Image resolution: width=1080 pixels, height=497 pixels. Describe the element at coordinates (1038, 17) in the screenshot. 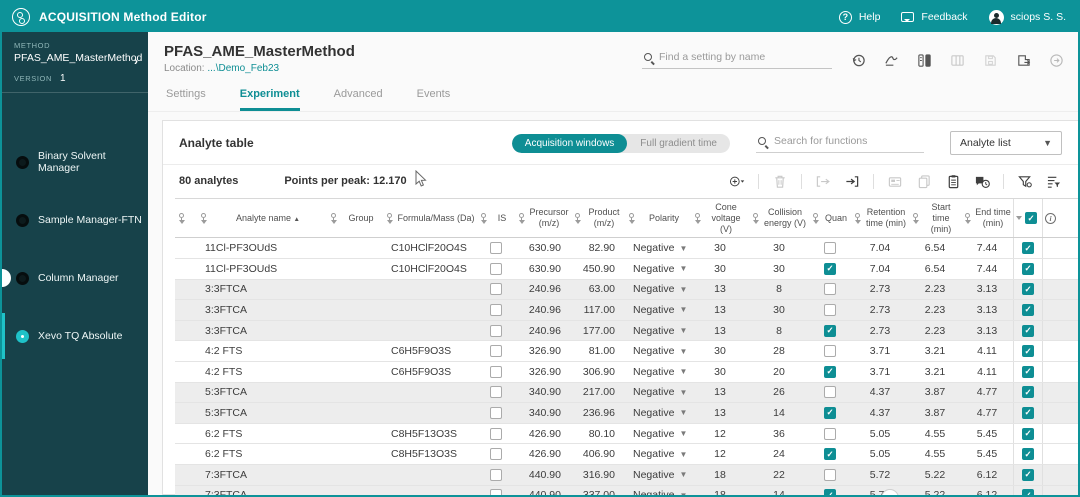

I see `user-name: sciops S. S.` at that location.